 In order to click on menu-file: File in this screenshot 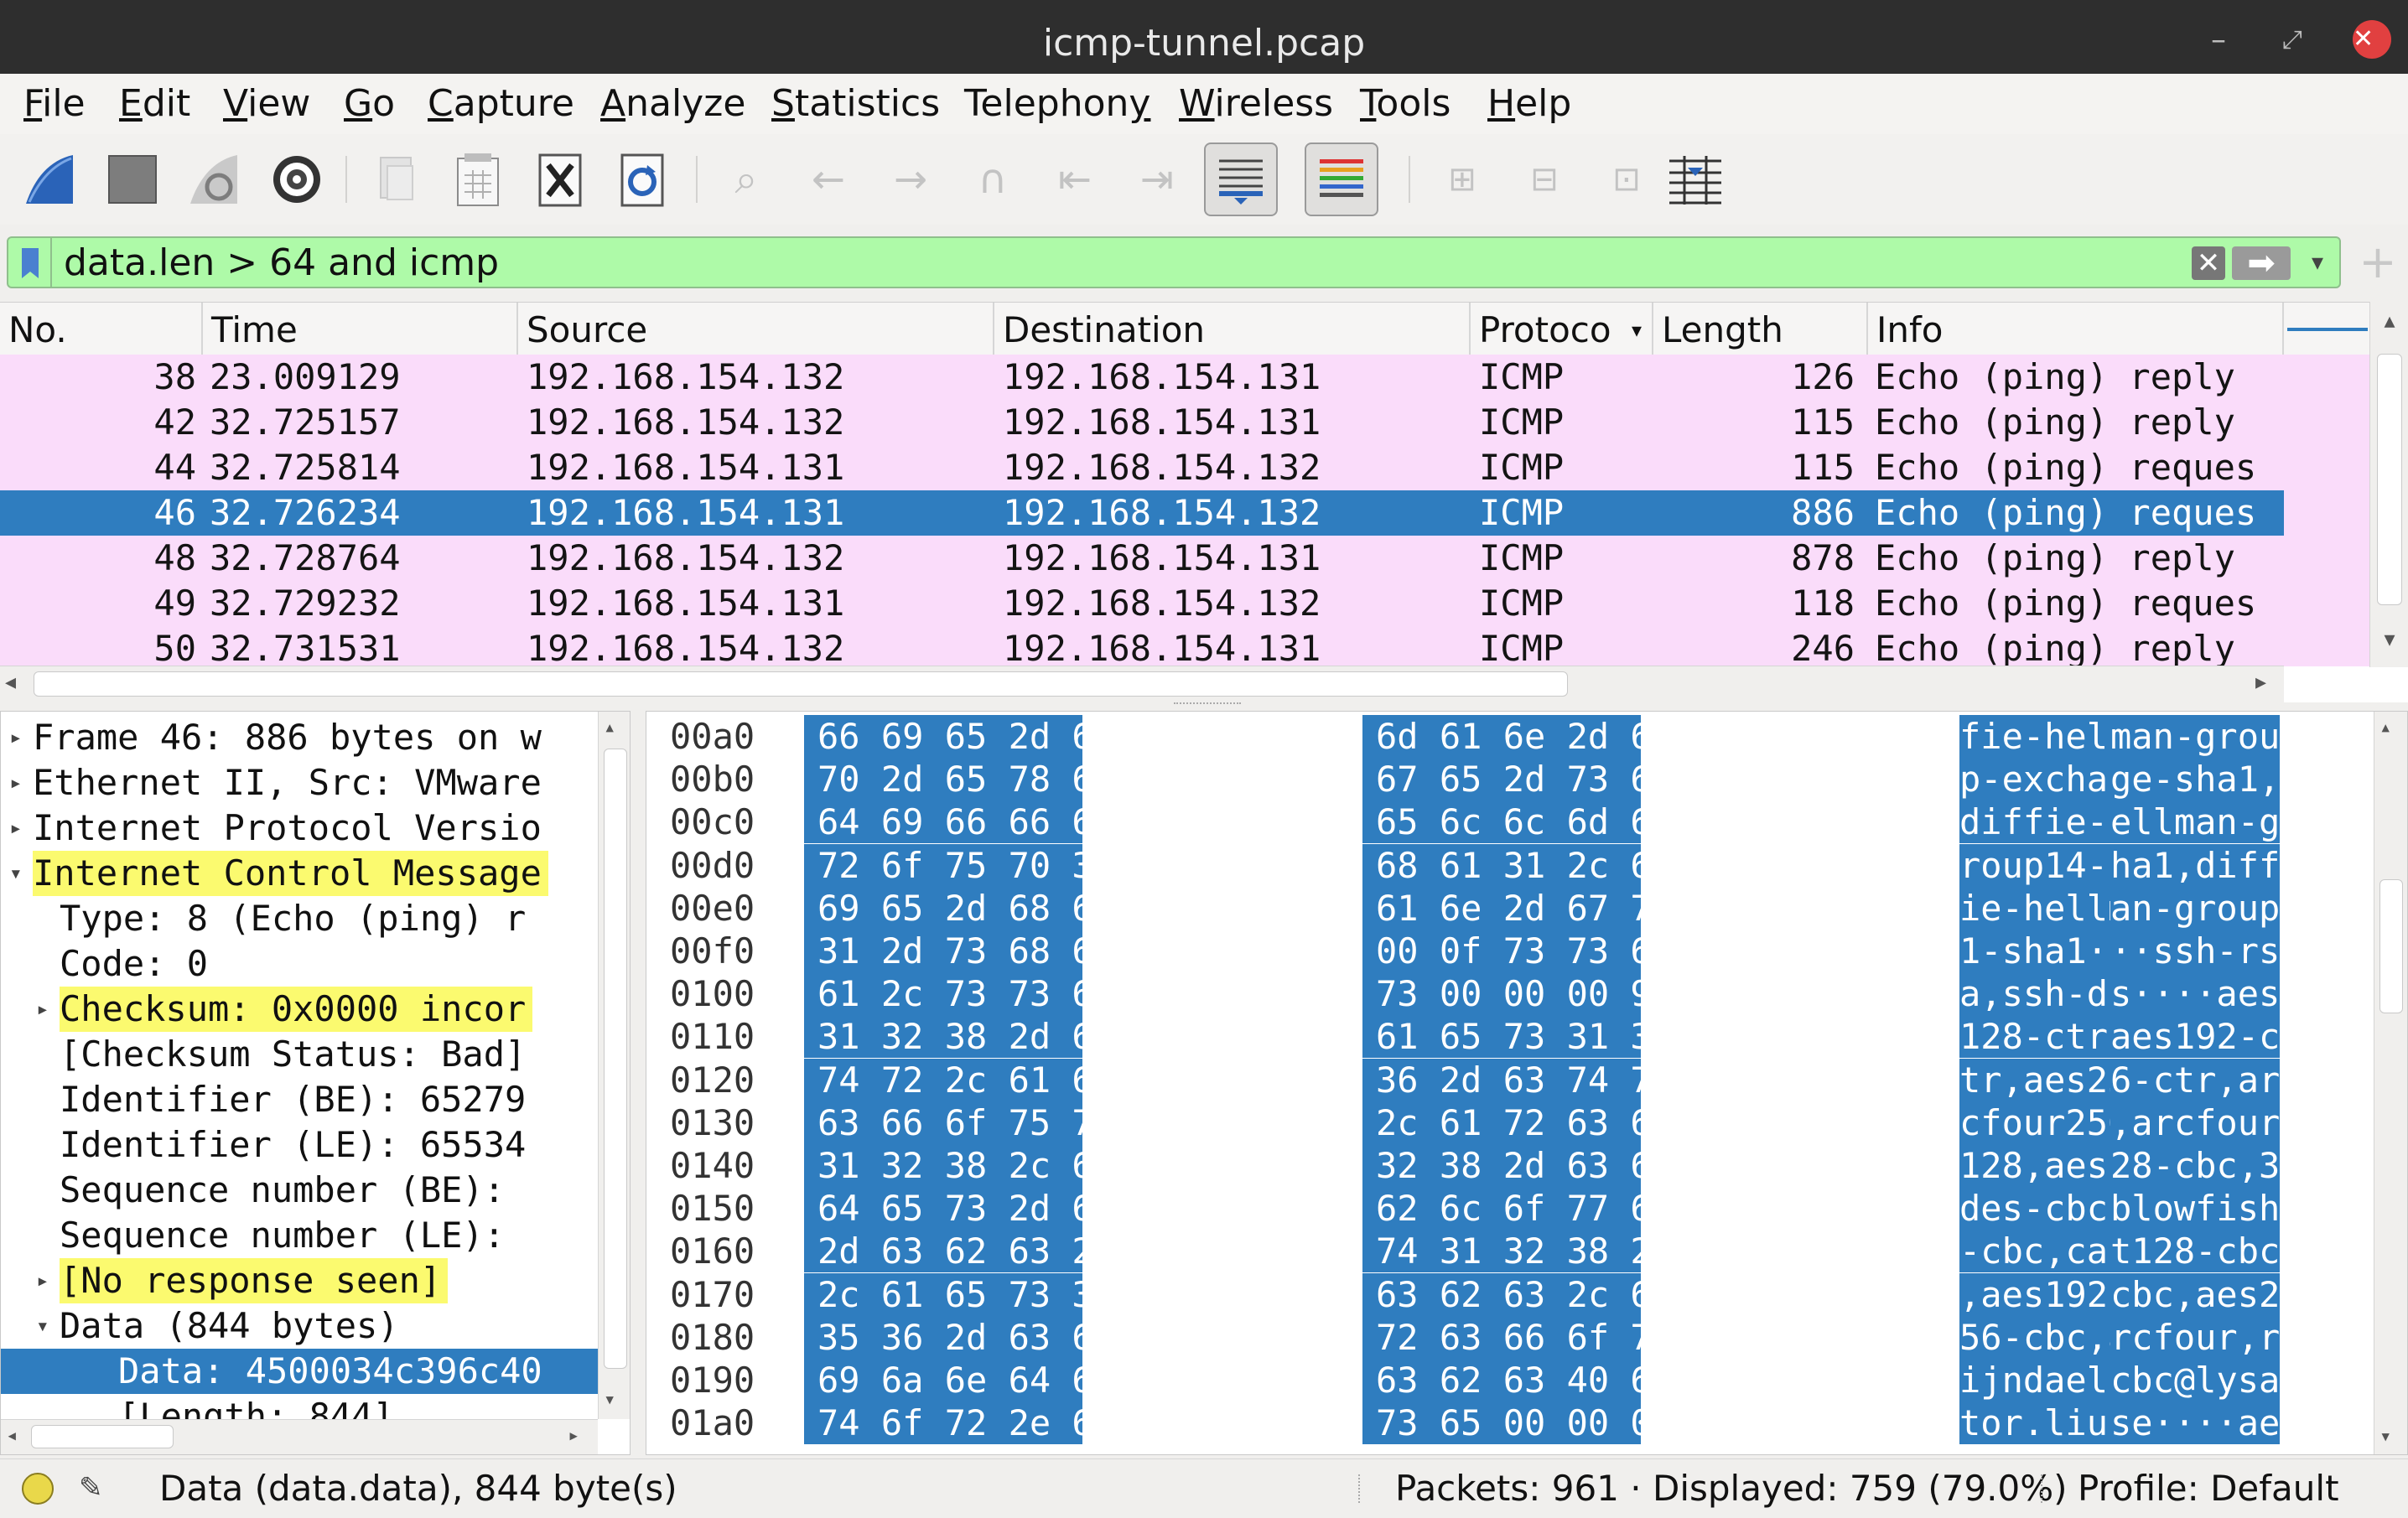, I will do `click(54, 104)`.